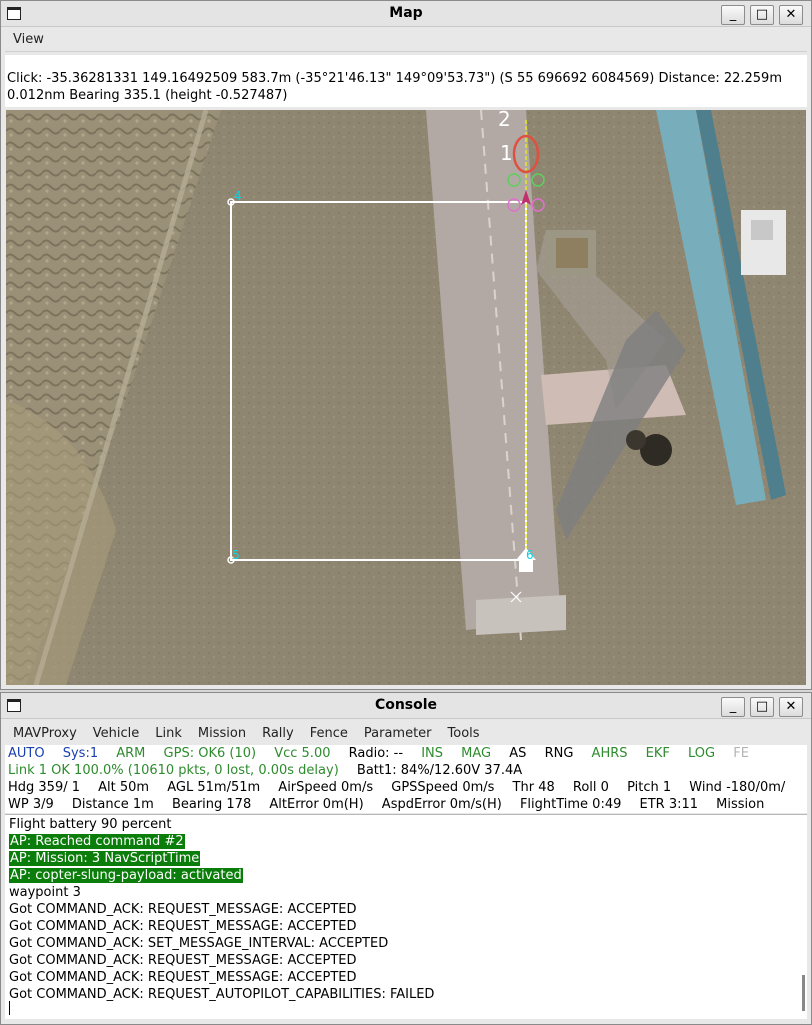  Describe the element at coordinates (116, 733) in the screenshot. I see `menu-vehicle: Vehicle` at that location.